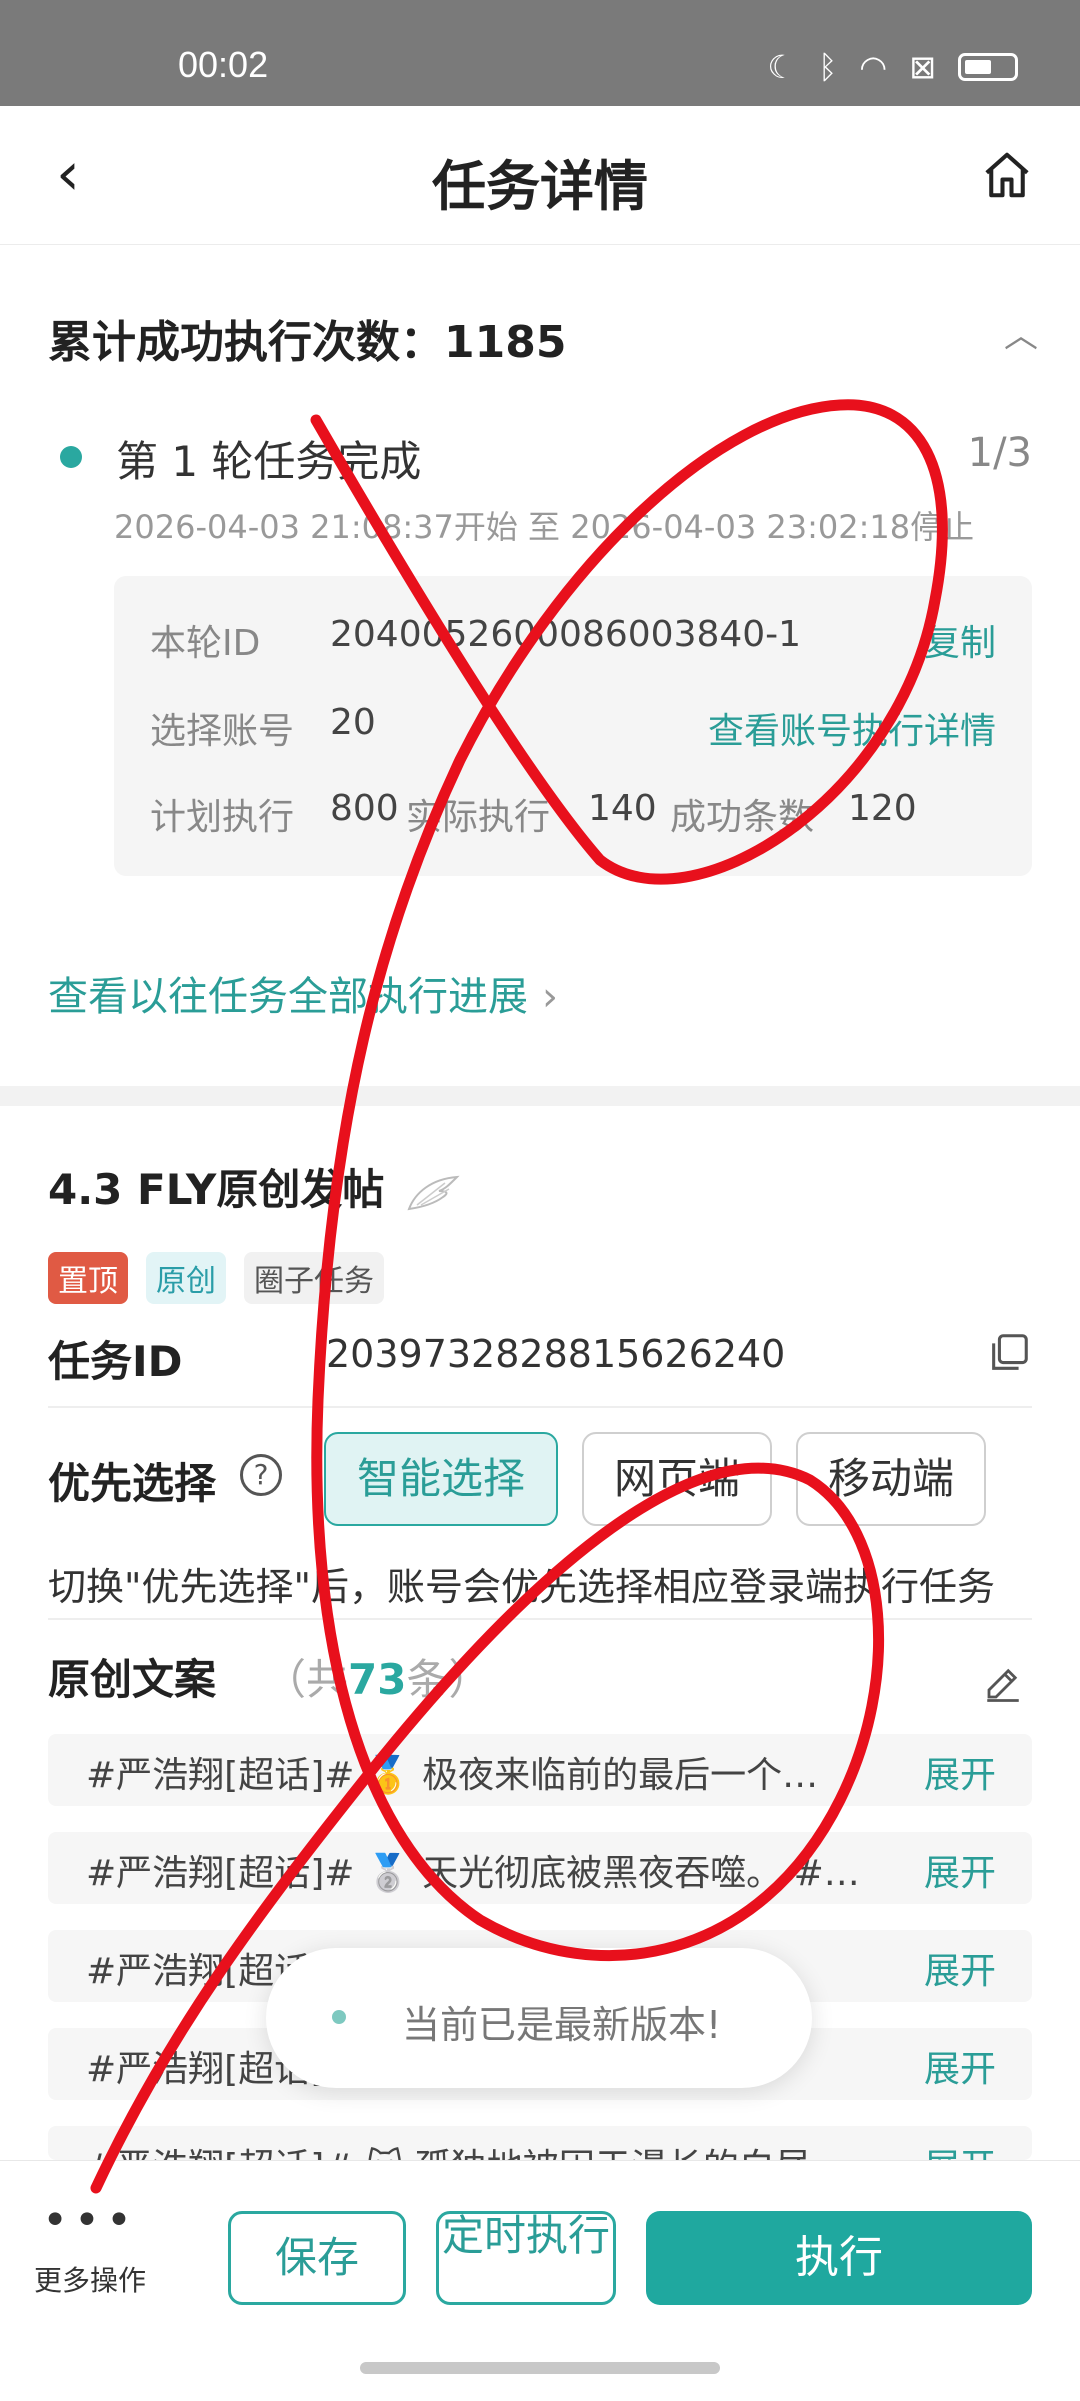 This screenshot has height=2401, width=1080. What do you see at coordinates (90, 2220) in the screenshot?
I see `more-dots-icon: •••` at bounding box center [90, 2220].